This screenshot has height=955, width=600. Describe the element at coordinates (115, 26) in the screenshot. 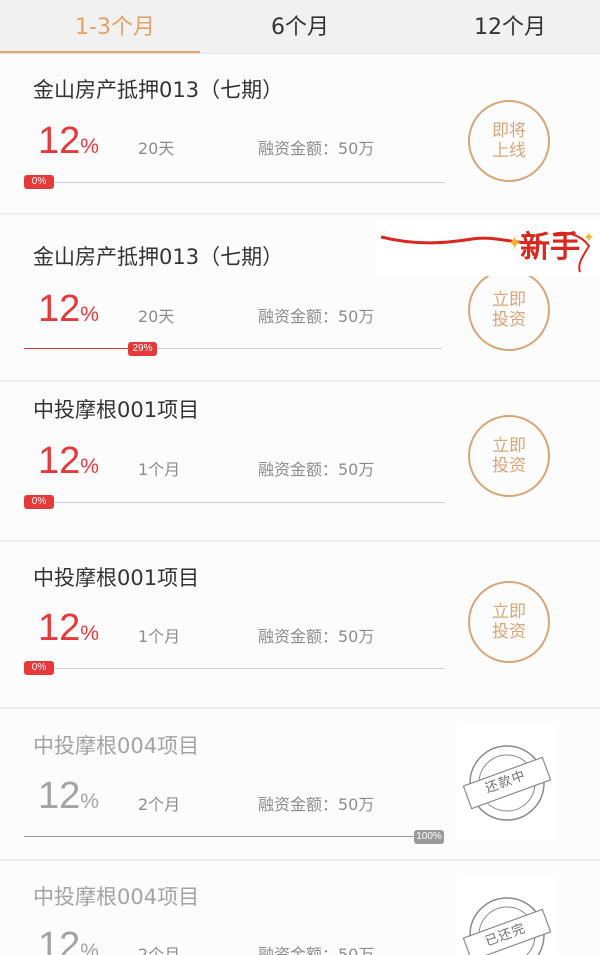

I see `tab-1-3-months: 1-3个月` at that location.